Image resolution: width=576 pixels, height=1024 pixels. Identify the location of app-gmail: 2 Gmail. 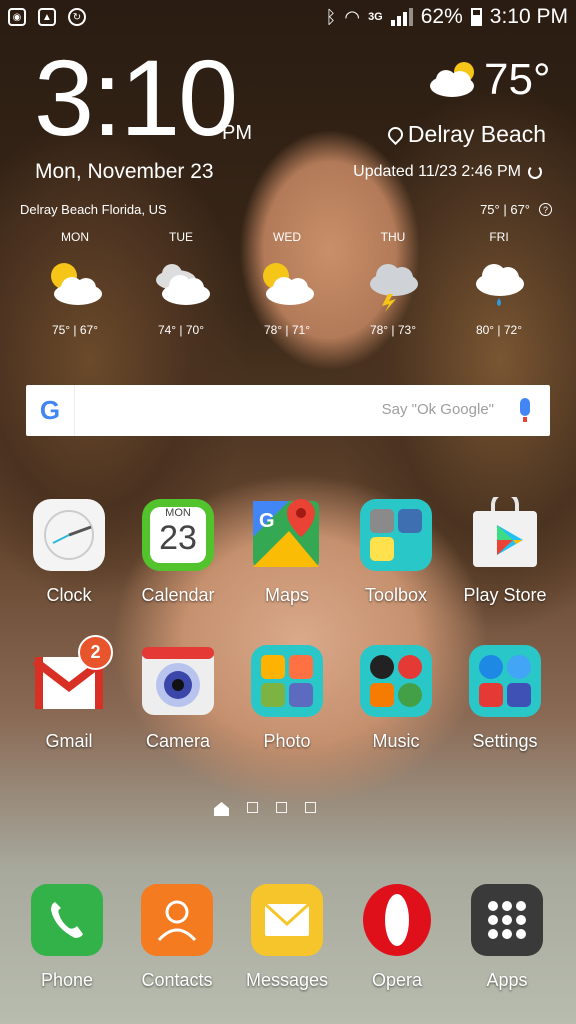
(69, 693).